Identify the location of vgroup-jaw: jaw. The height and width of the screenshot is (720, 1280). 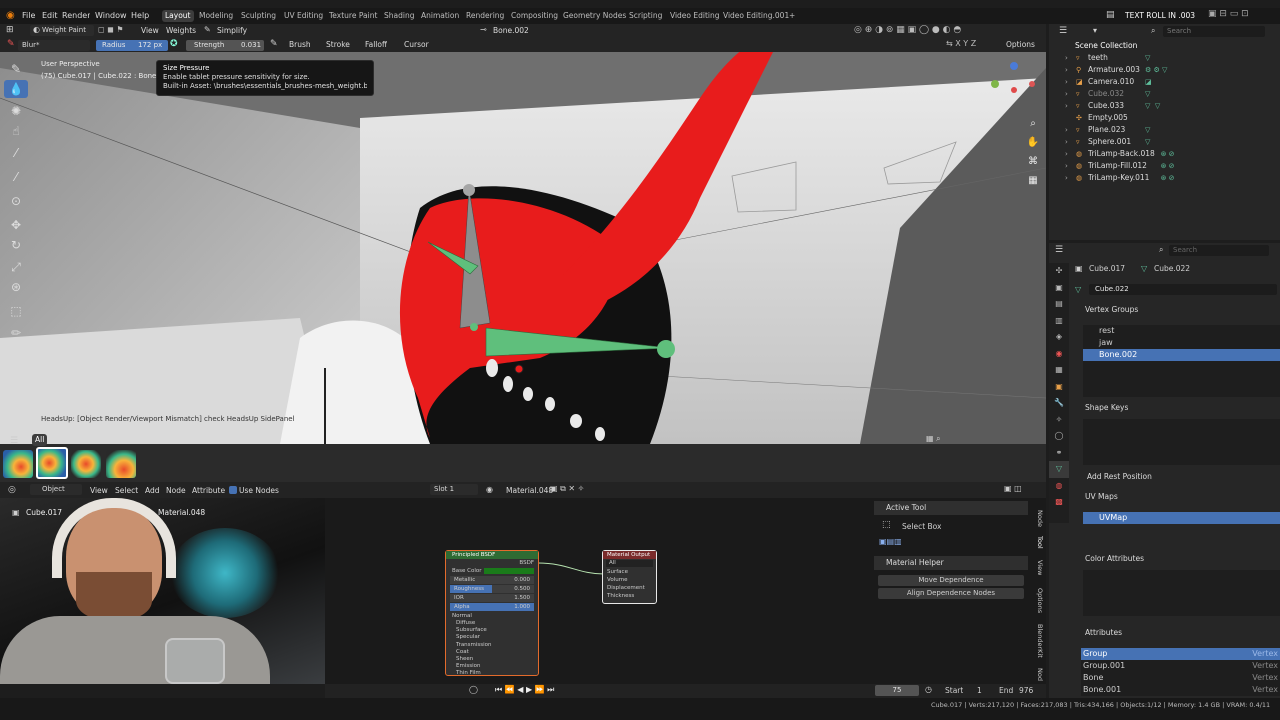
(1181, 343).